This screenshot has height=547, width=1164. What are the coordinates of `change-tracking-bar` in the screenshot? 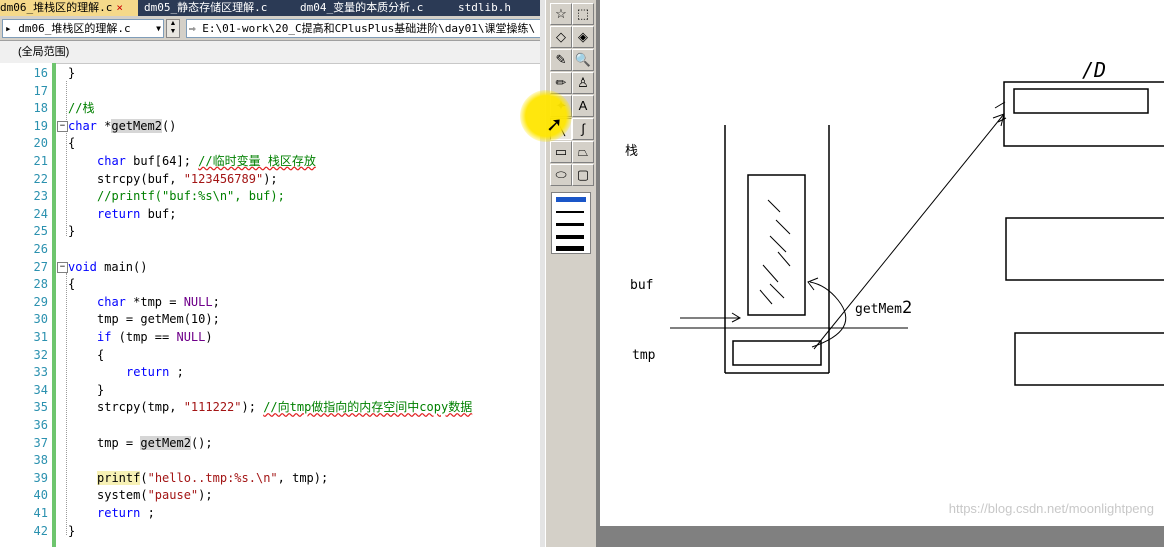 It's located at (54, 305).